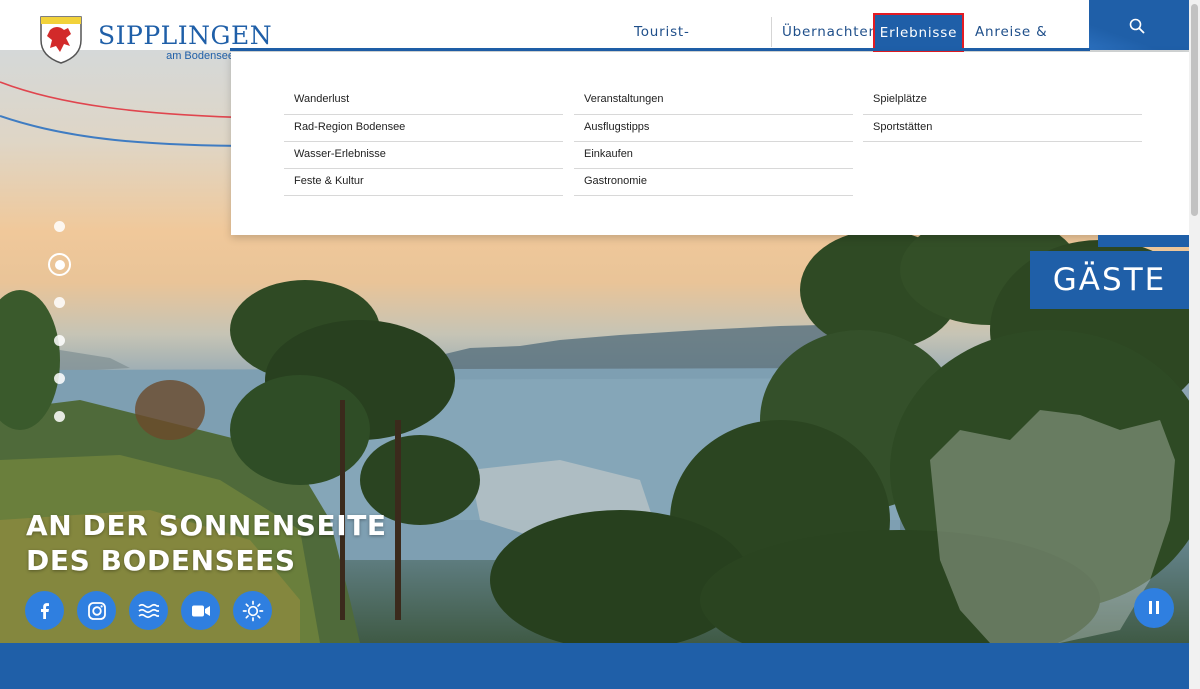 This screenshot has width=1200, height=689. I want to click on menu-item-gastronomie: Gastronomie, so click(713, 182).